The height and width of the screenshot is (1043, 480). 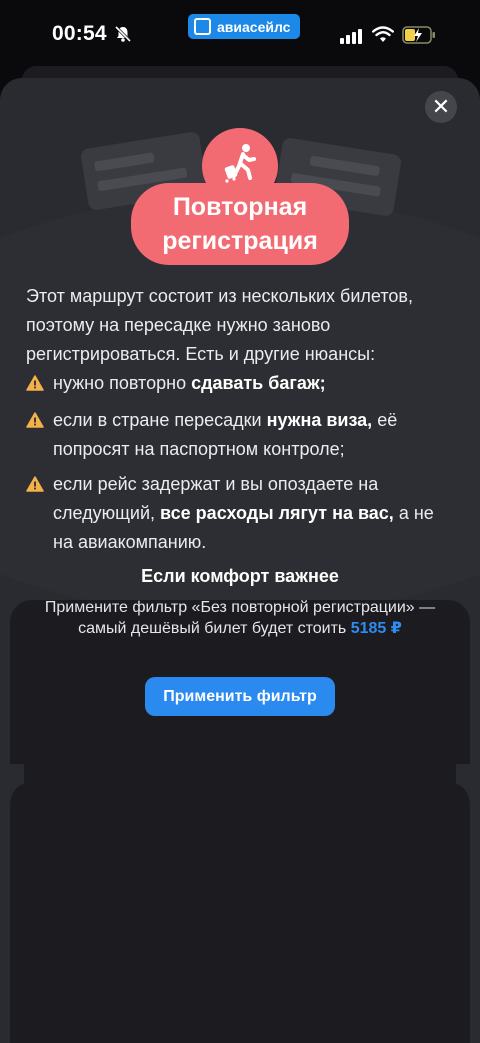 I want to click on close-button: ✕, so click(x=441, y=107).